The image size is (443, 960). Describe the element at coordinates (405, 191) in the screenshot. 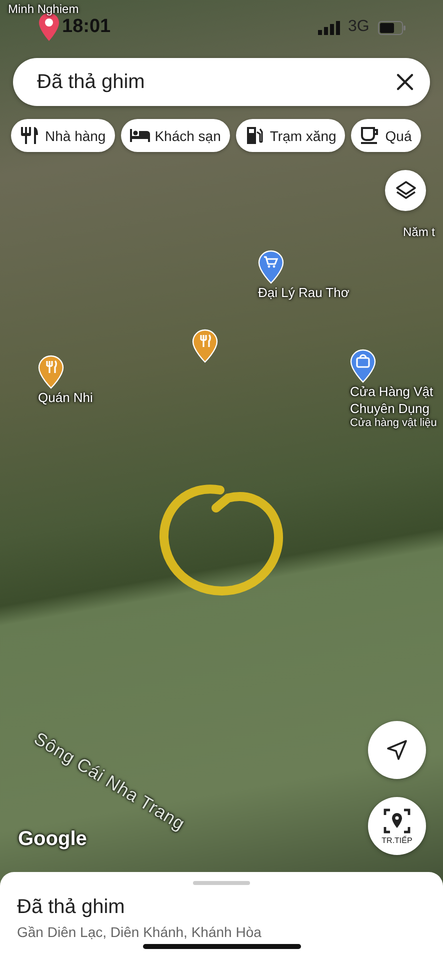

I see `layers-icon` at that location.